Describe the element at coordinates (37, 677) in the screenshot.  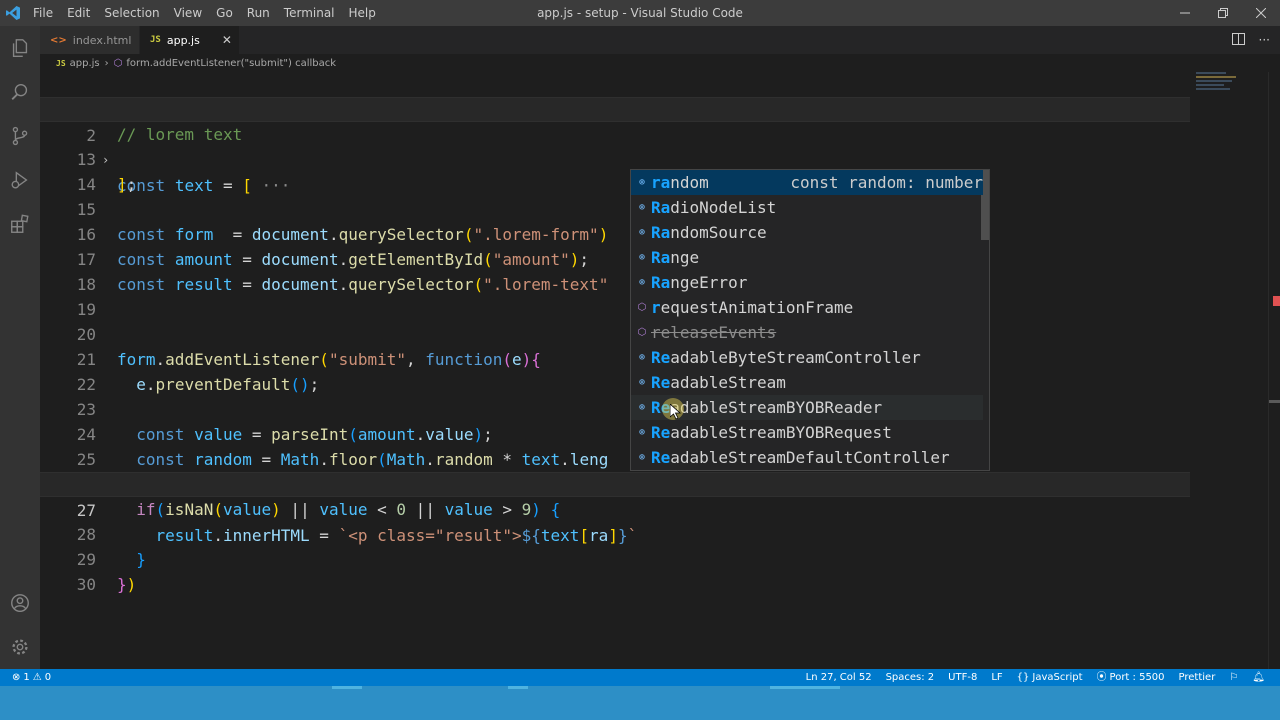
I see `warning-icon: ⚠` at that location.